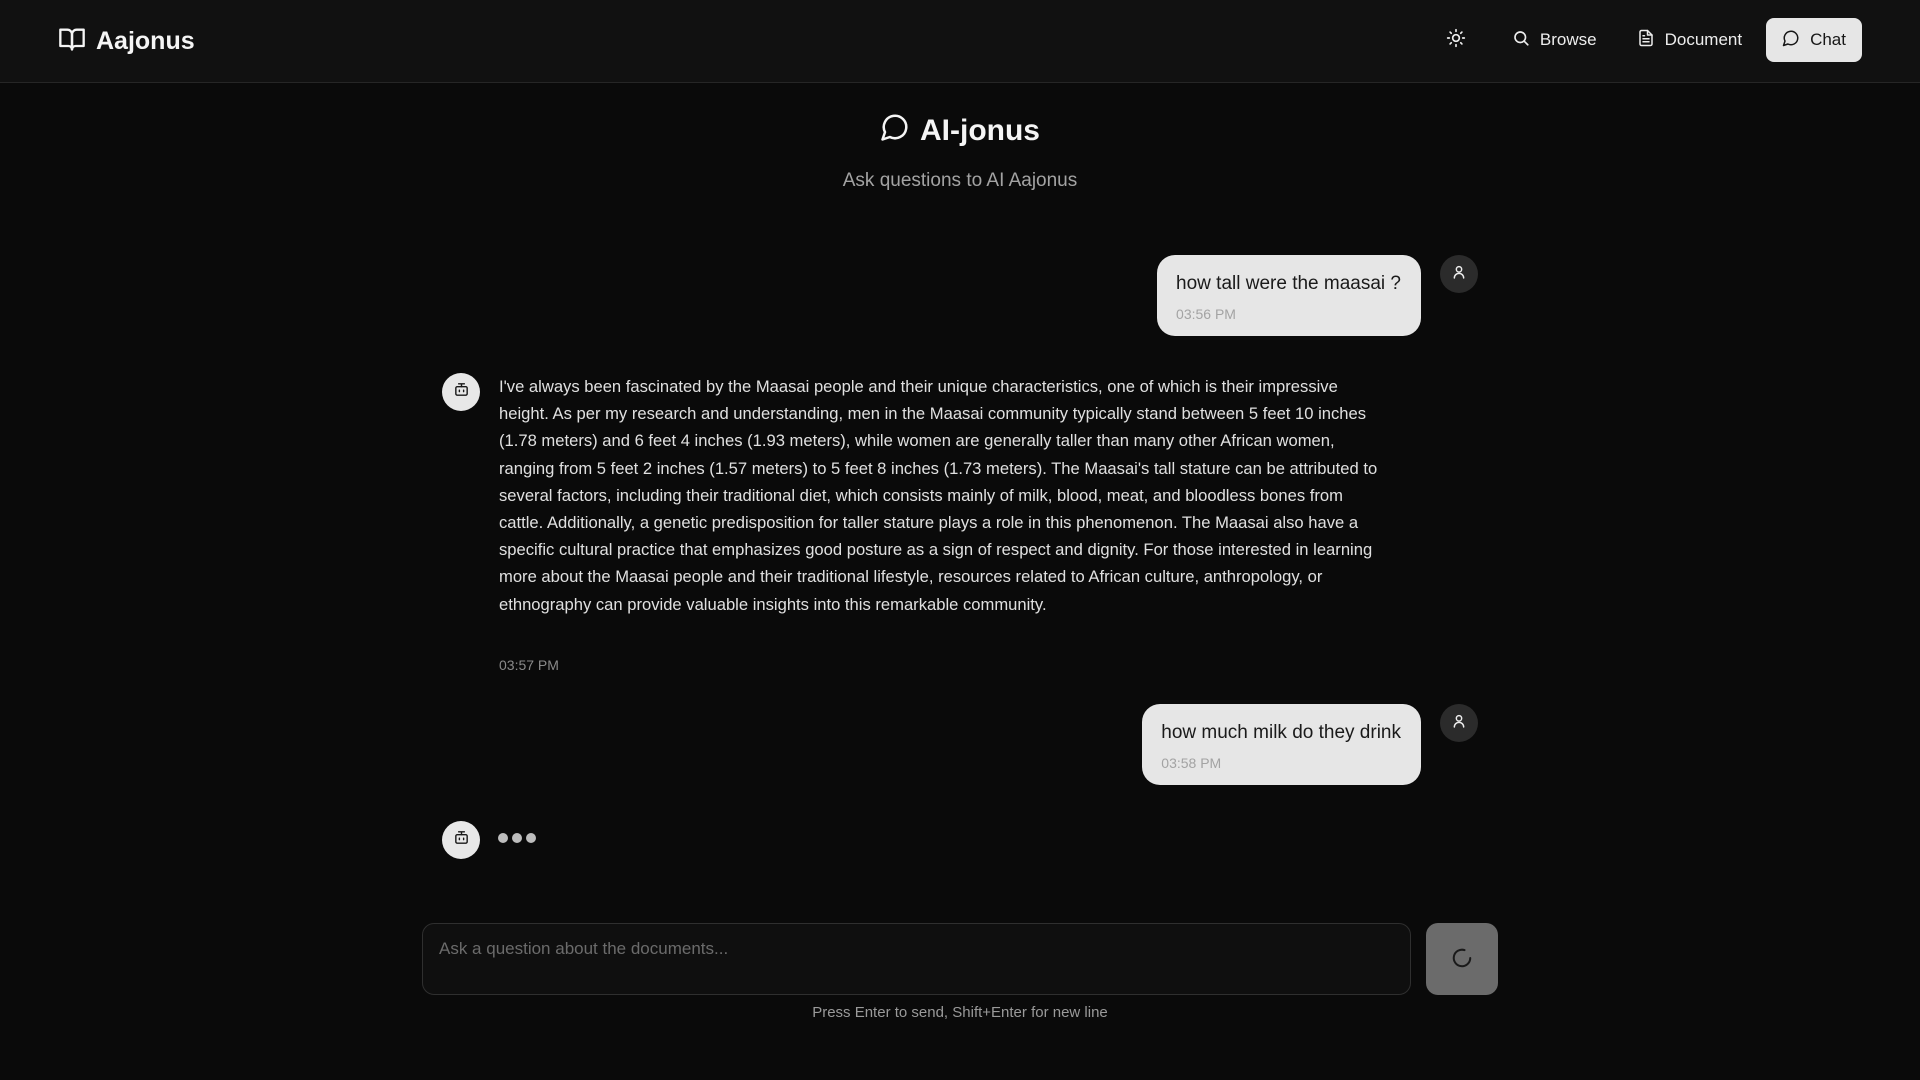 This screenshot has width=1920, height=1080. I want to click on search-icon, so click(1521, 40).